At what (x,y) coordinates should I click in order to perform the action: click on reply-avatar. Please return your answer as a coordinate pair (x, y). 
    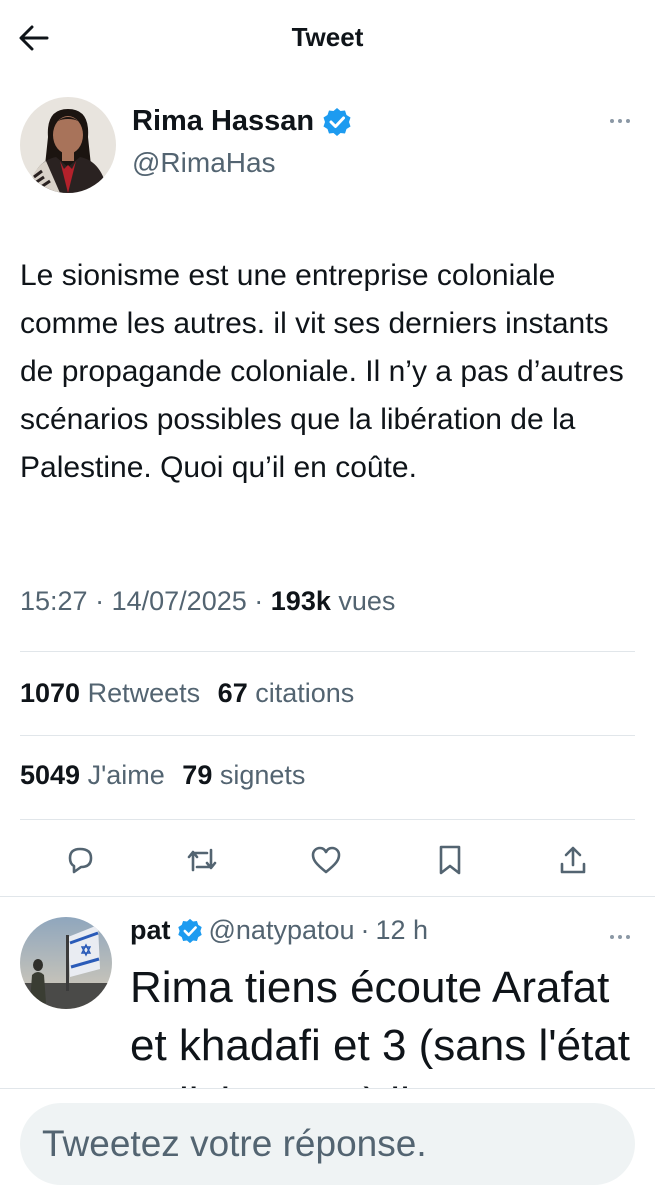
    Looking at the image, I should click on (66, 963).